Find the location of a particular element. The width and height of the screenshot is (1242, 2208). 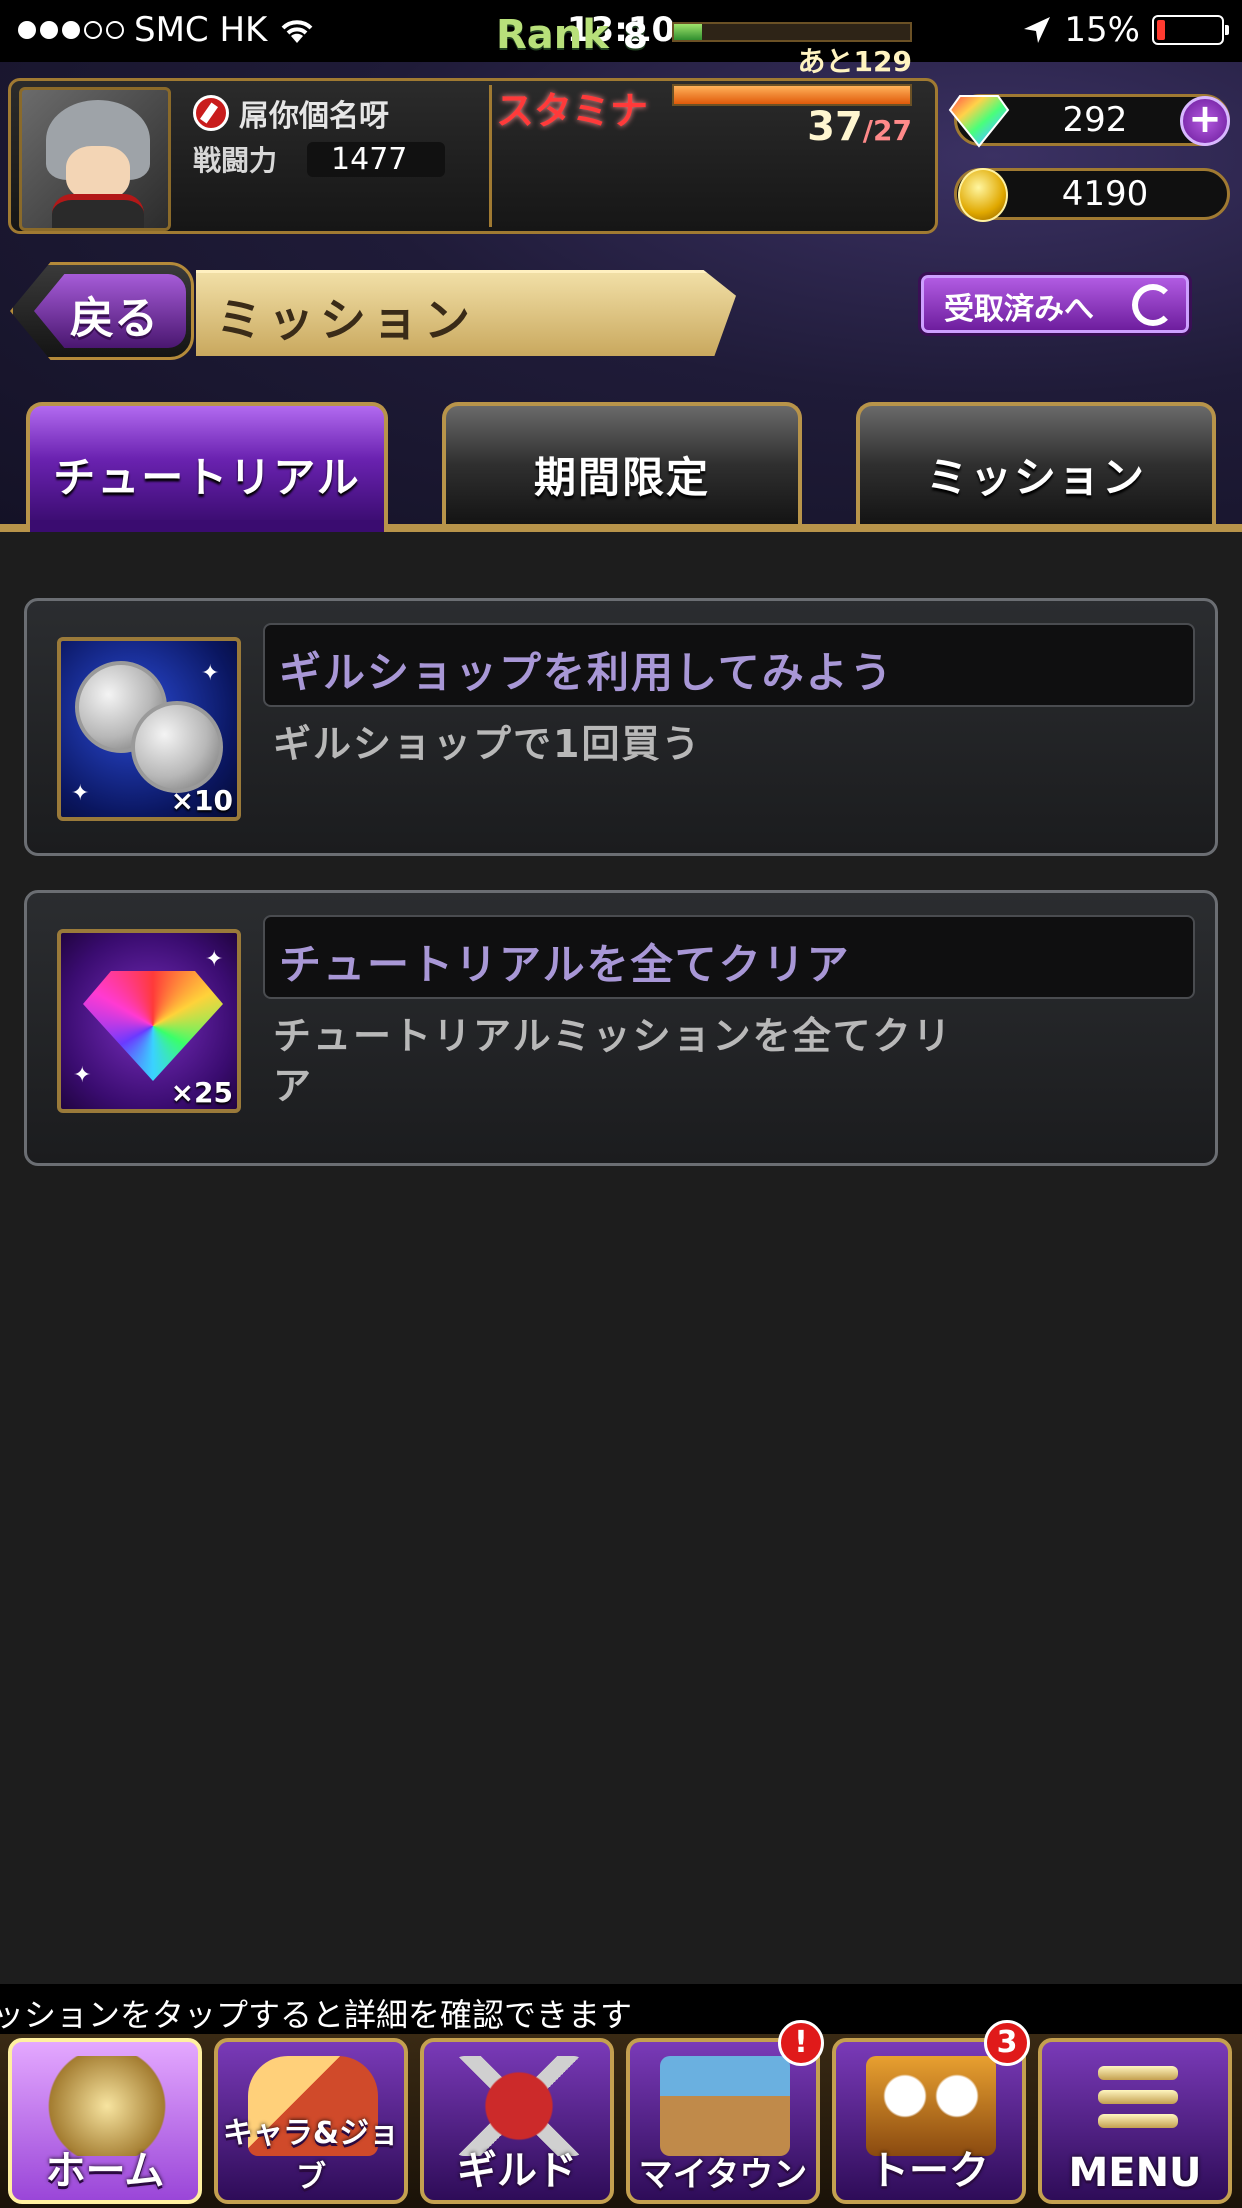

tab-limited-time: 期間限定 is located at coordinates (622, 463).